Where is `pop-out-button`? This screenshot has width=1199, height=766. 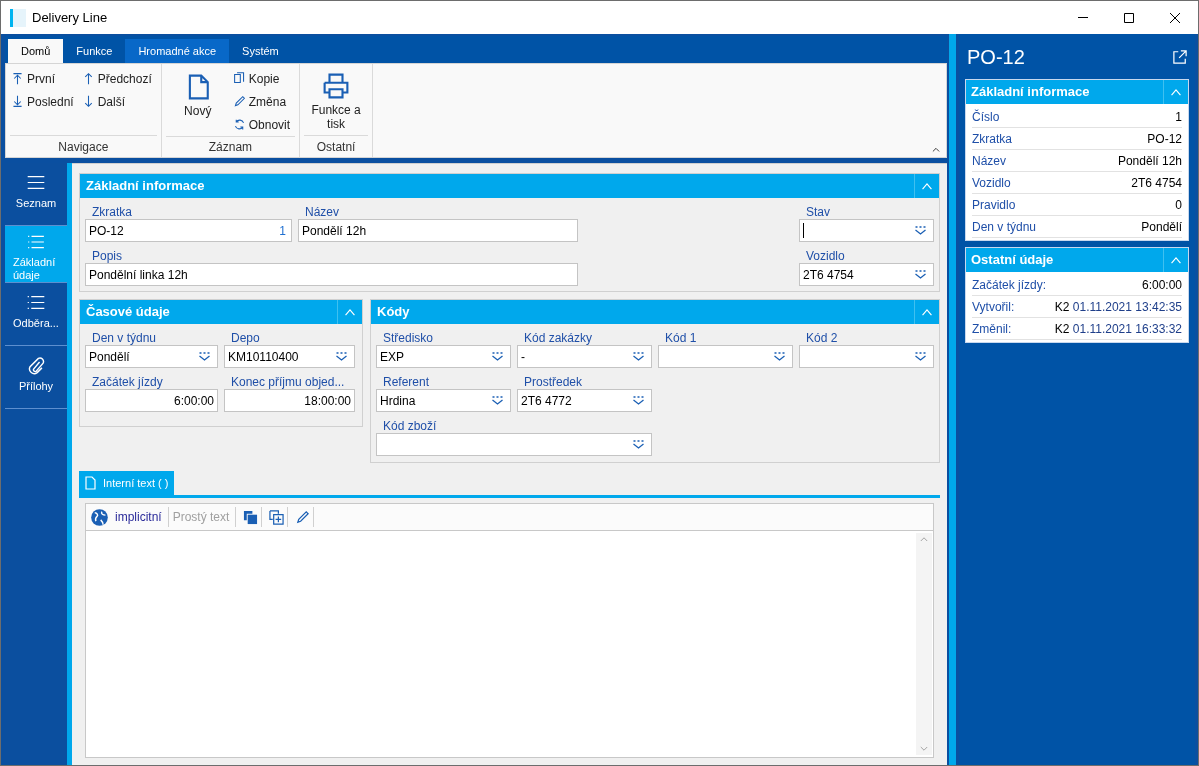 pop-out-button is located at coordinates (1181, 56).